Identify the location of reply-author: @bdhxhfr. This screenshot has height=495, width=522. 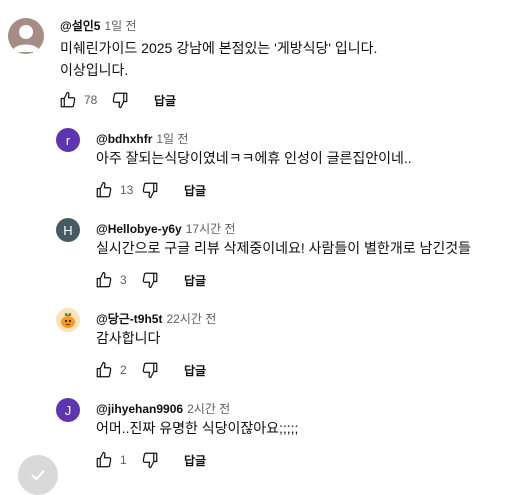
(124, 139).